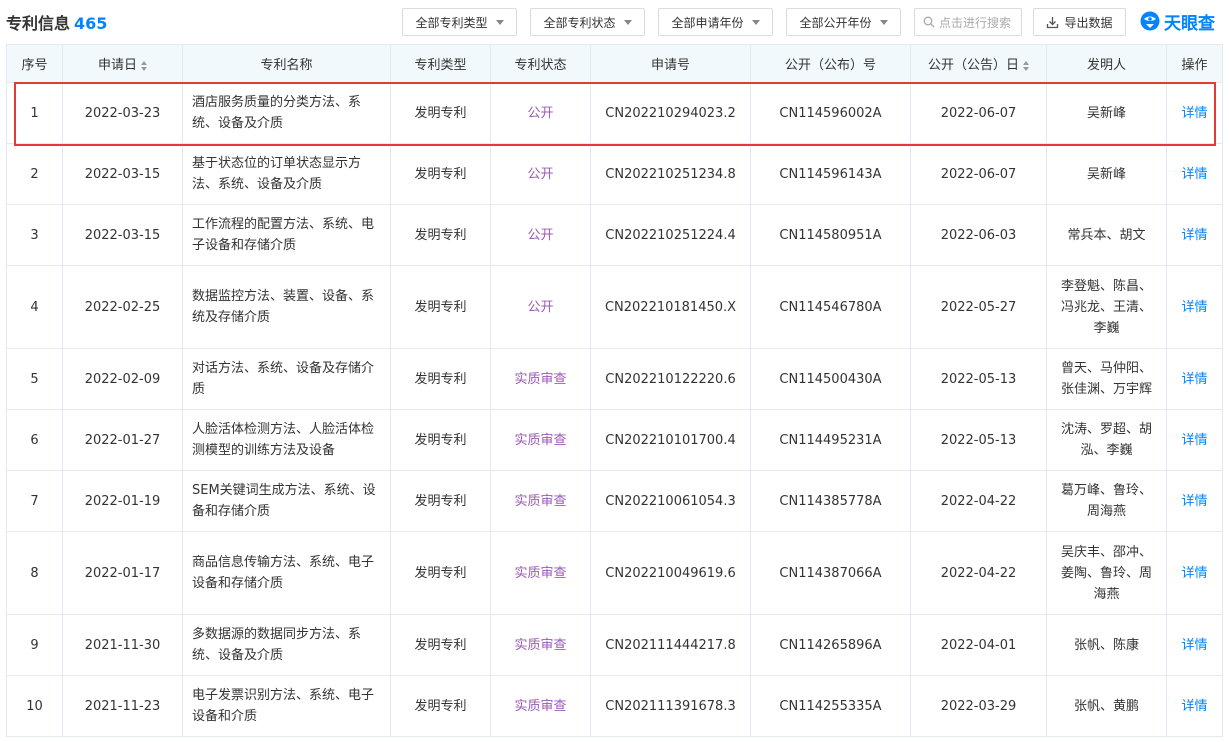 This screenshot has height=742, width=1229. I want to click on cell-inventors: 沈涛、罗超、胡泓、李巍, so click(1106, 440).